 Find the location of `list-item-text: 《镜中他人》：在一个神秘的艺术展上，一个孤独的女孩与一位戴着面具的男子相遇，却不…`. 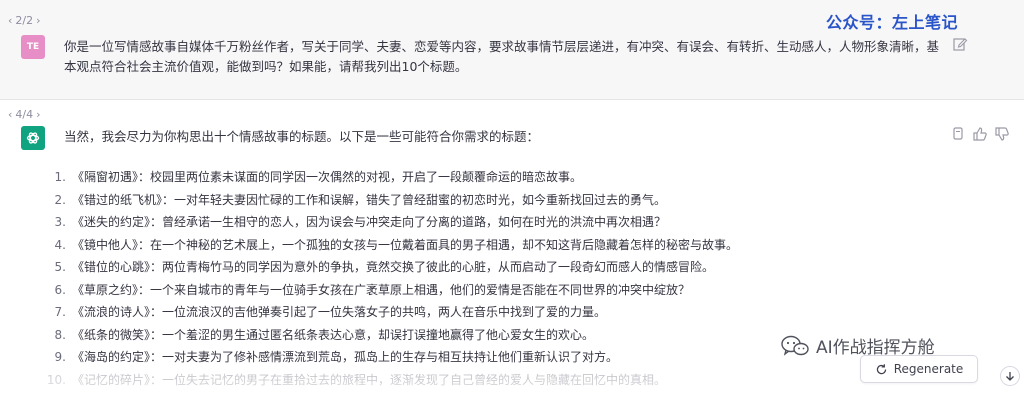

list-item-text: 《镜中他人》：在一个神秘的艺术展上，一个孤独的女孩与一位戴着面具的男子相遇，却不… is located at coordinates (405, 244).